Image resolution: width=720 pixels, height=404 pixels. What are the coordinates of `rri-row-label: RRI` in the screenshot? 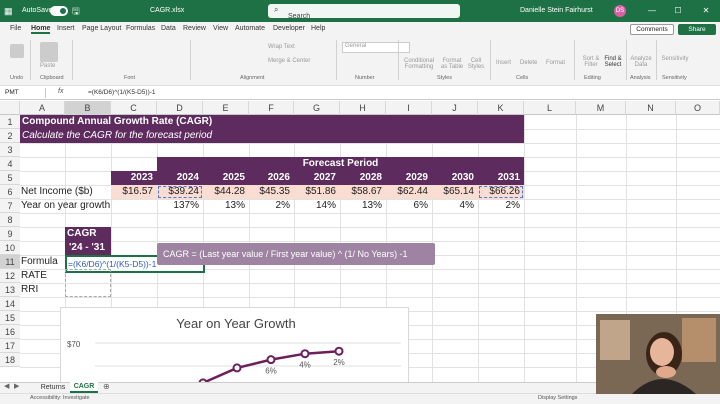 It's located at (43, 290).